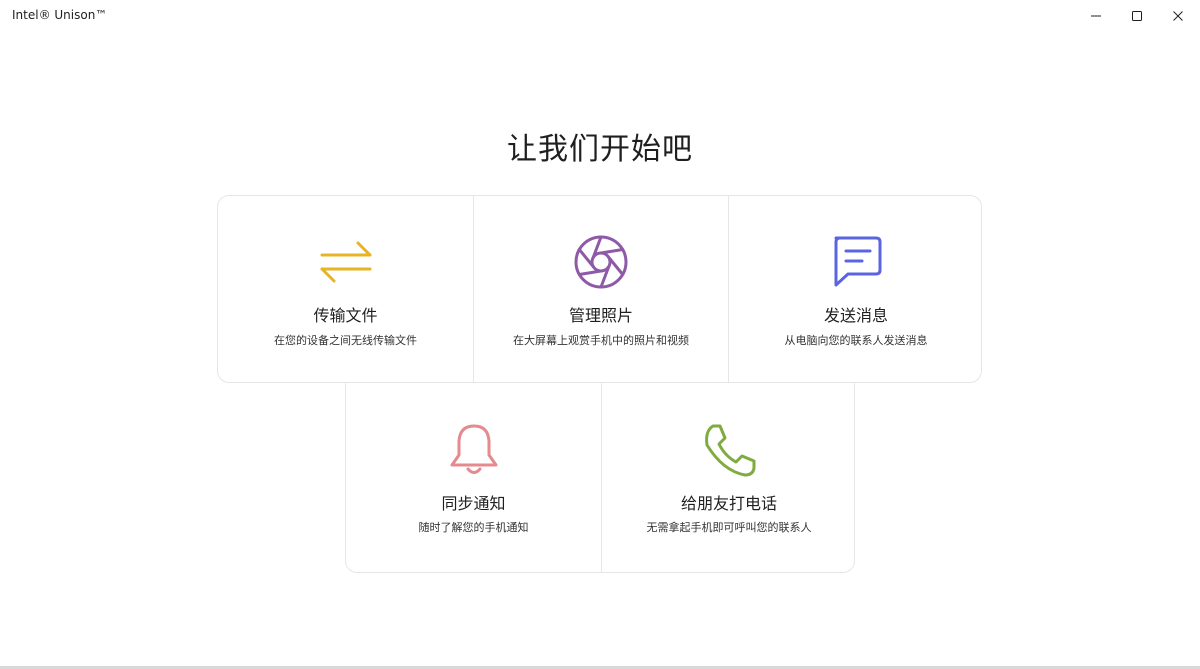  I want to click on feature-cards-bottom-row: 同步通知 随时了解您的手机通知 给朋友打电话 无需拿起手机即可呼叫您的联系人, so click(600, 478).